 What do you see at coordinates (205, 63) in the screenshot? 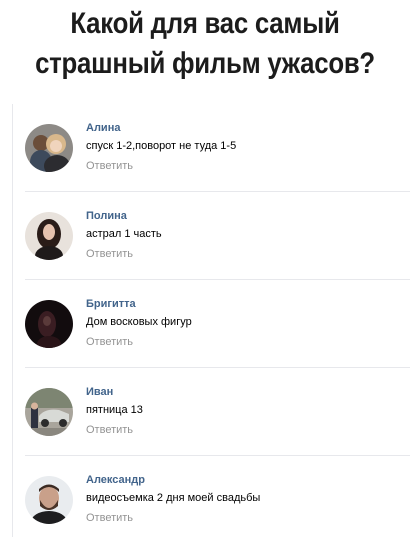
I see `question-title-line-2: страшный фильм ужасов?` at bounding box center [205, 63].